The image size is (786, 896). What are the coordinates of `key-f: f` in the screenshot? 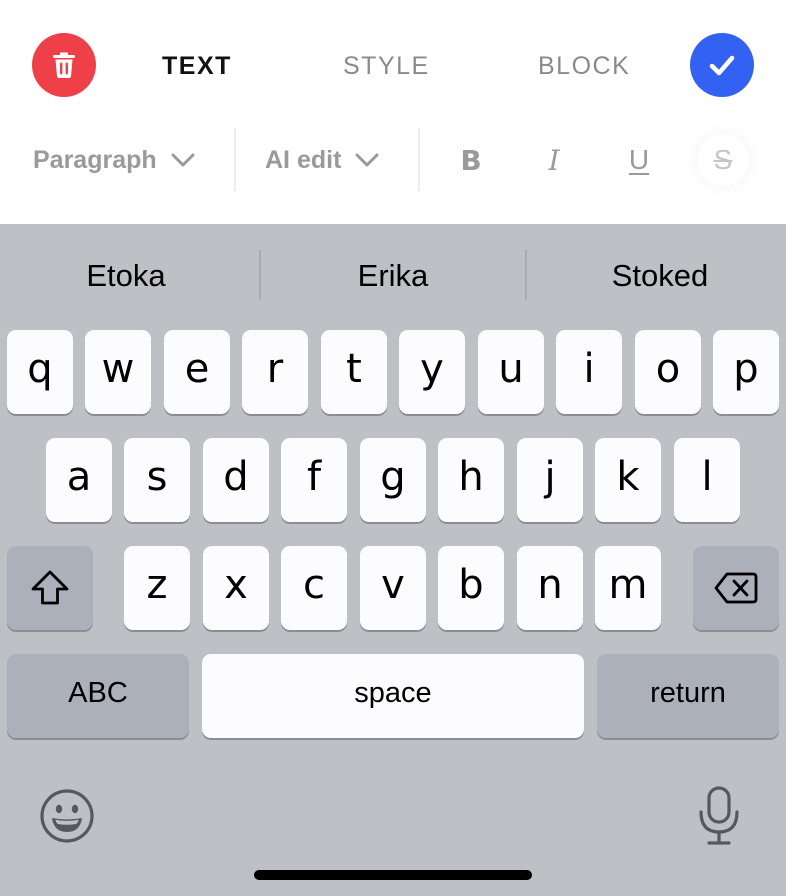 It's located at (314, 480).